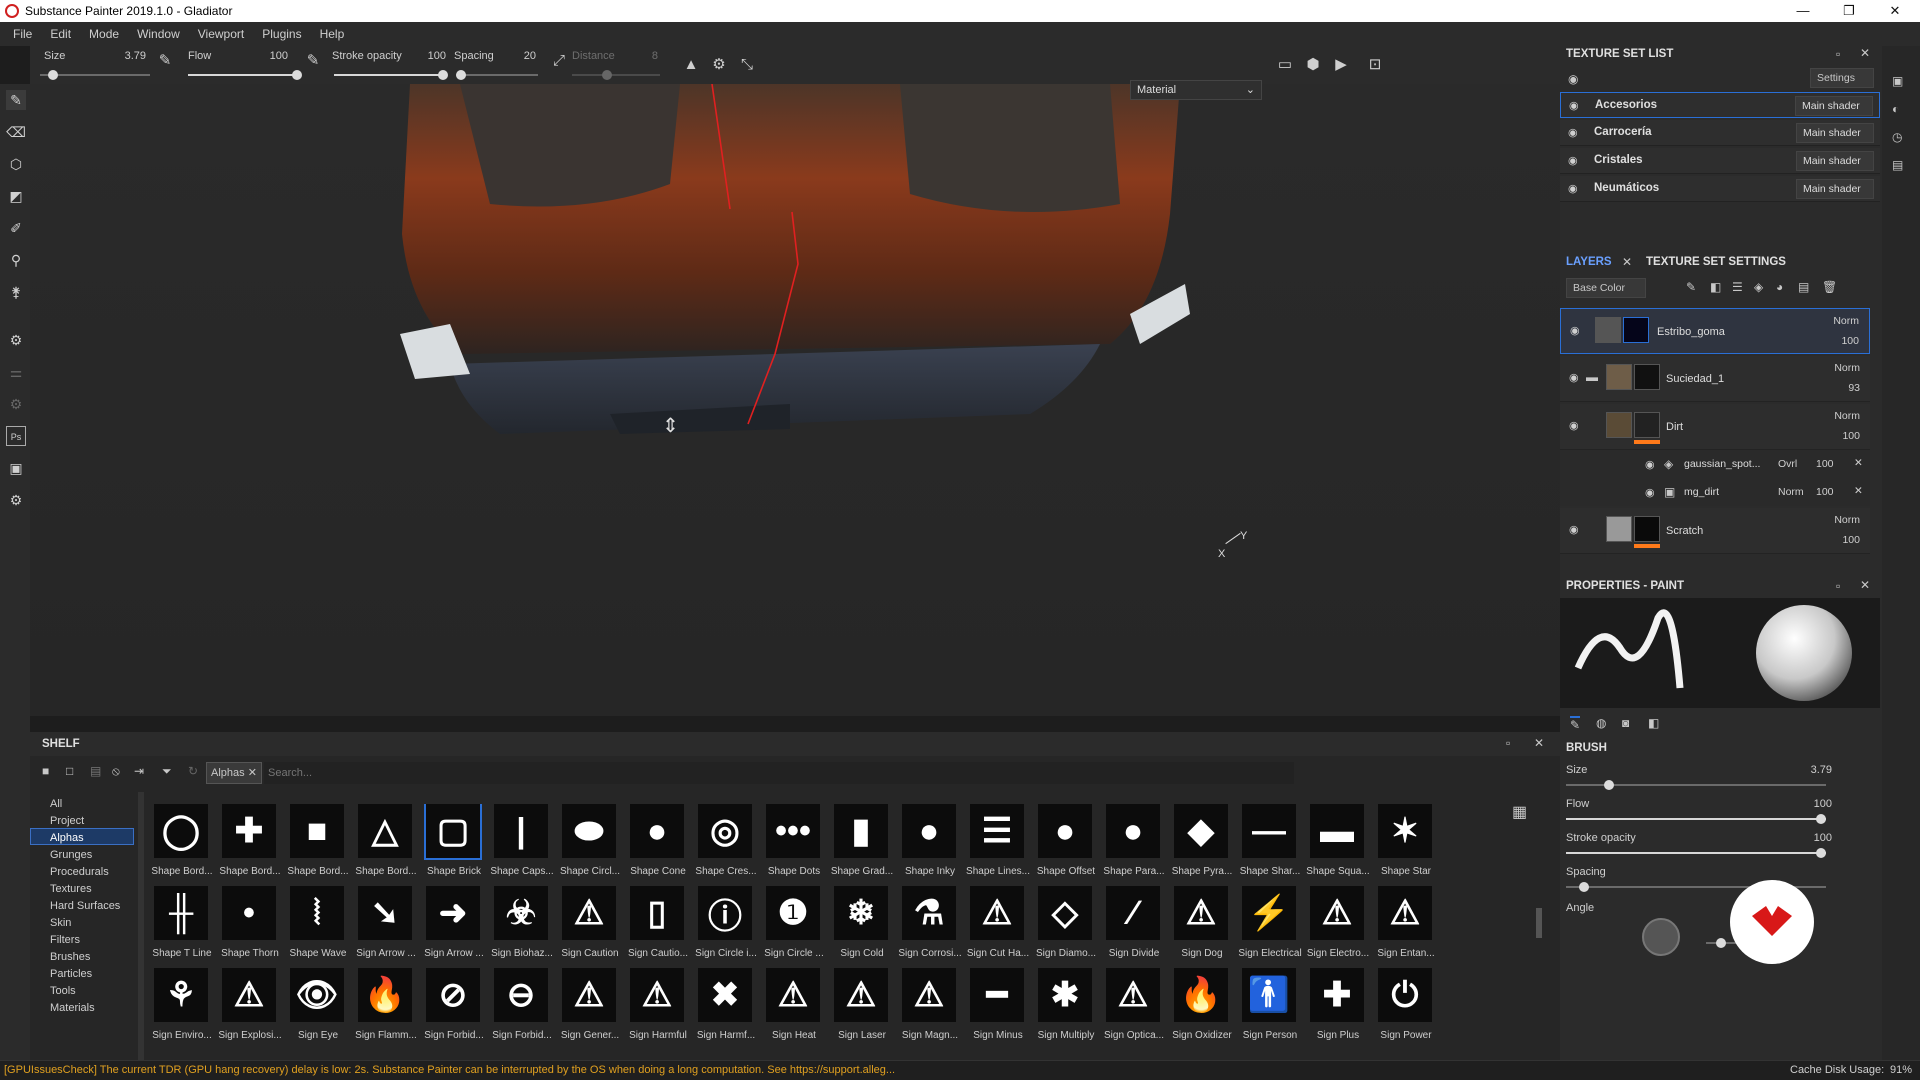 The image size is (1920, 1080). Describe the element at coordinates (587, 927) in the screenshot. I see `alpha-item: ⚠ Sign Caution` at that location.